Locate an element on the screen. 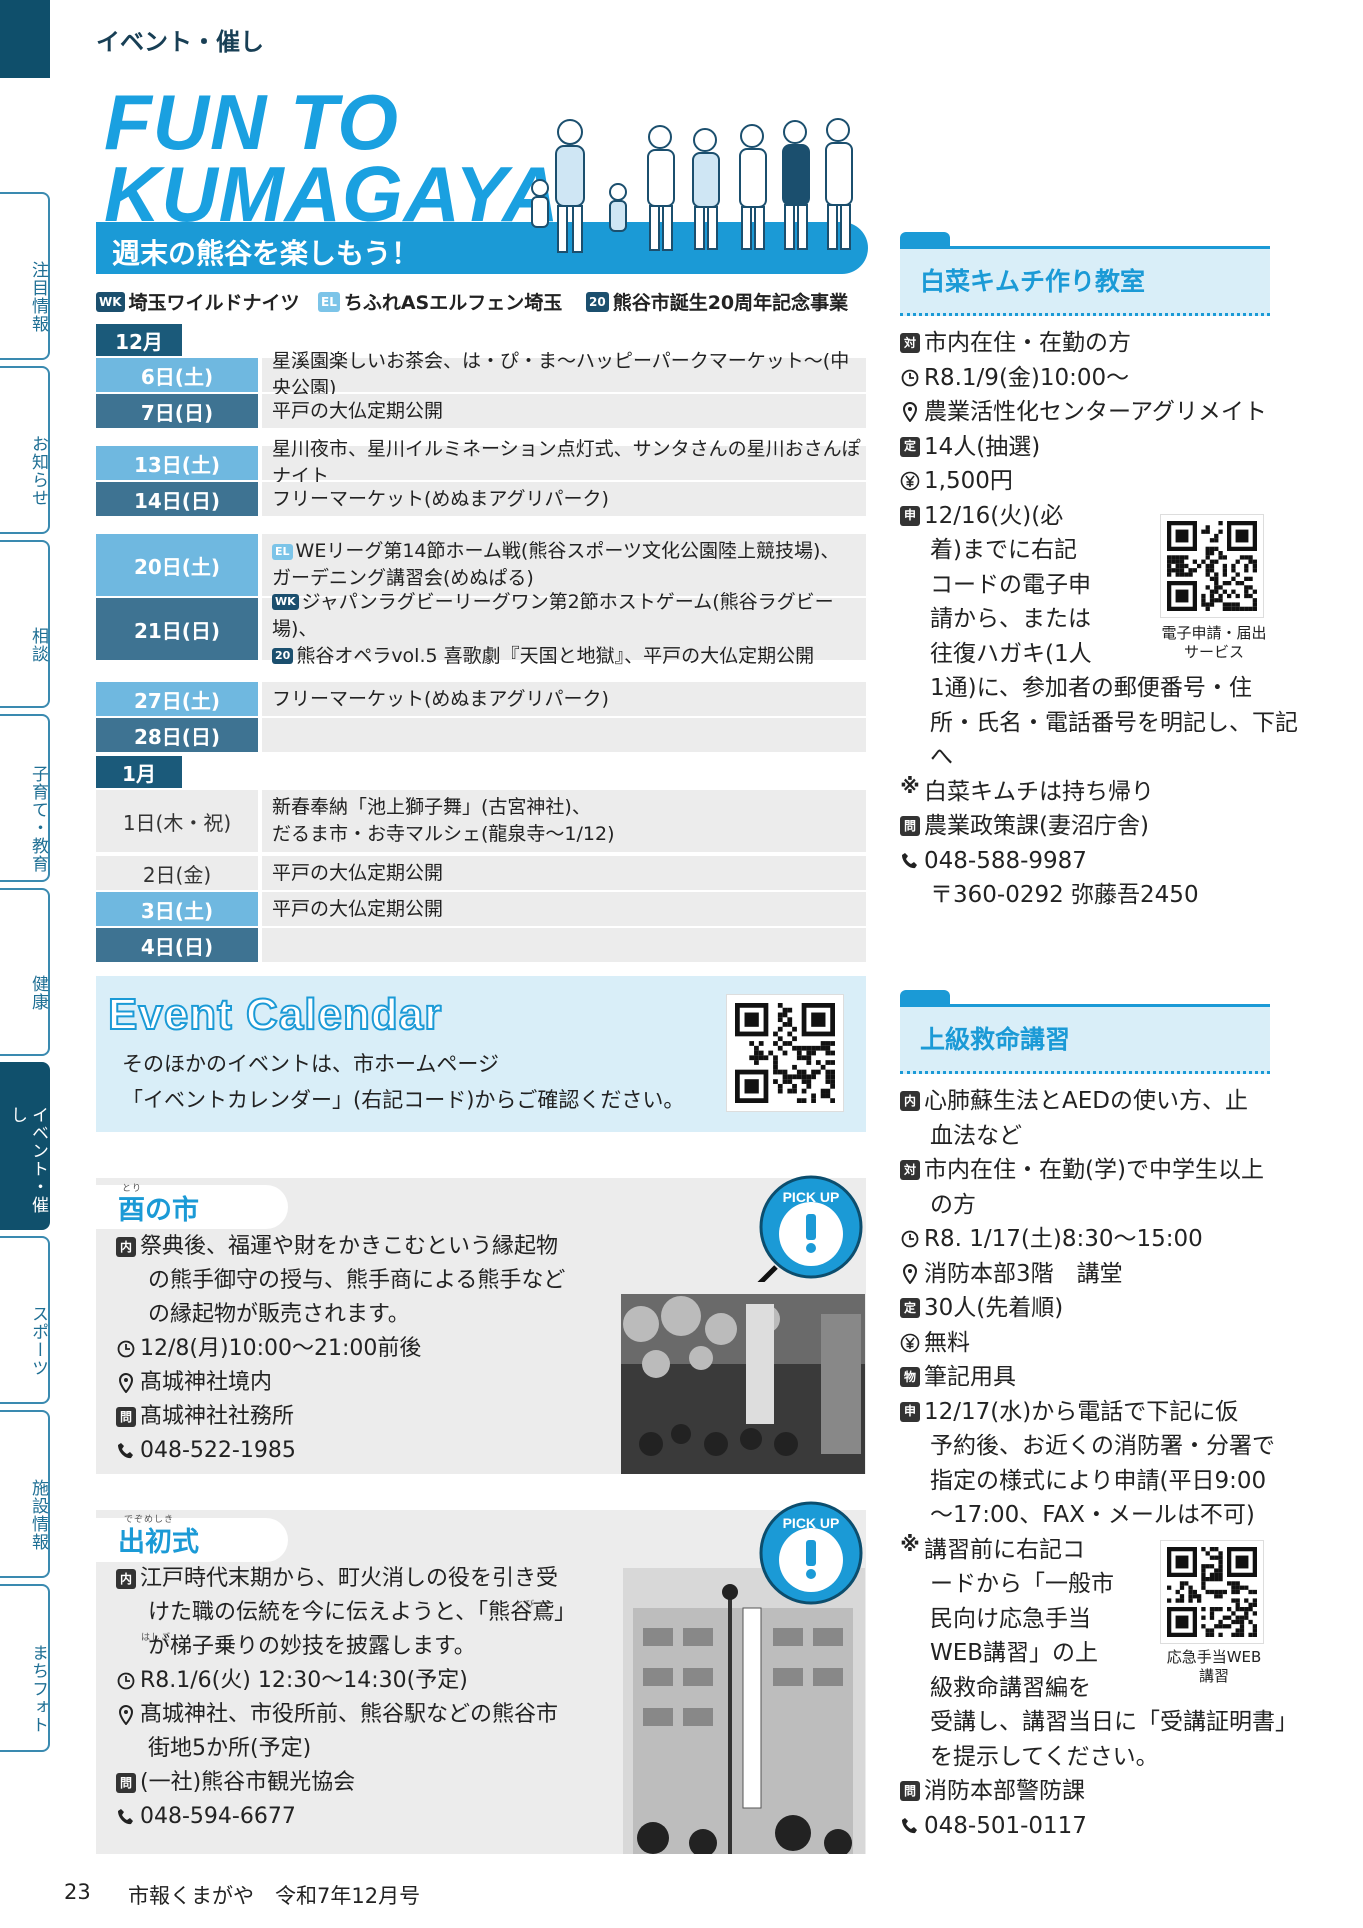 The height and width of the screenshot is (1928, 1363). kyumei-qr-caption: 応急手当WEB 講習 is located at coordinates (1214, 1667).